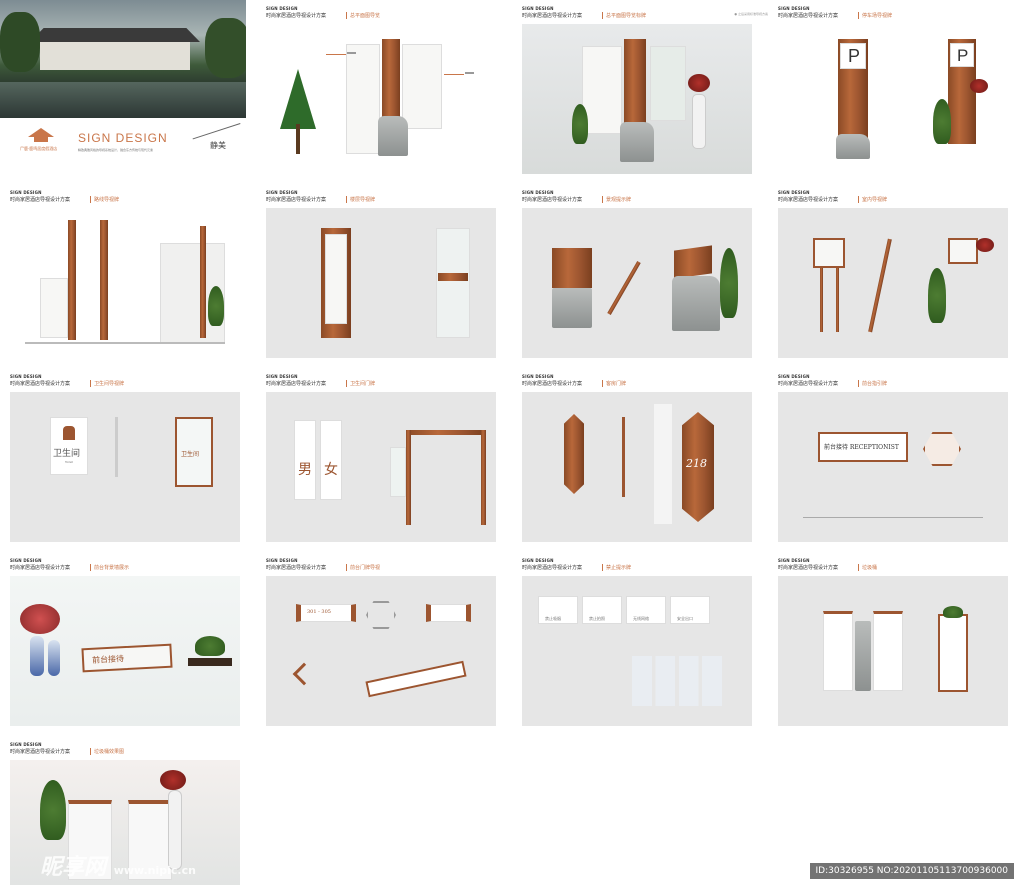  I want to click on floor-number-sign: 301 - 305, so click(326, 613).